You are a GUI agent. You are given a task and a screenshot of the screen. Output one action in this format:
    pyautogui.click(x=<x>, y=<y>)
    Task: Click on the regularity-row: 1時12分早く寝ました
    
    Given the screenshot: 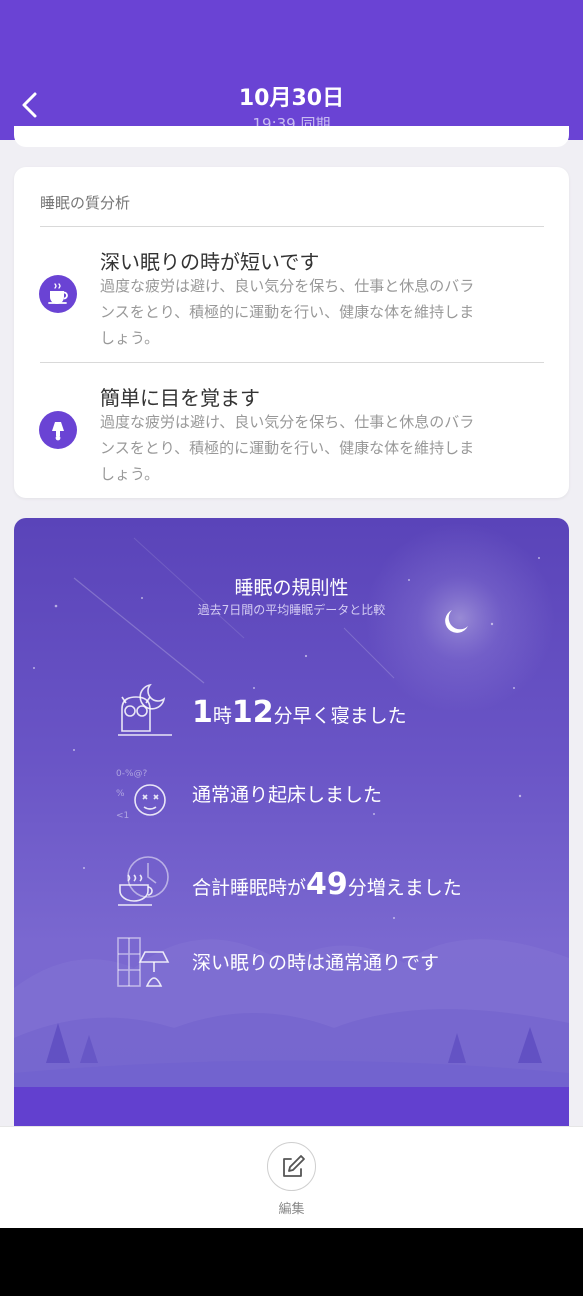 What is the action you would take?
    pyautogui.click(x=324, y=711)
    